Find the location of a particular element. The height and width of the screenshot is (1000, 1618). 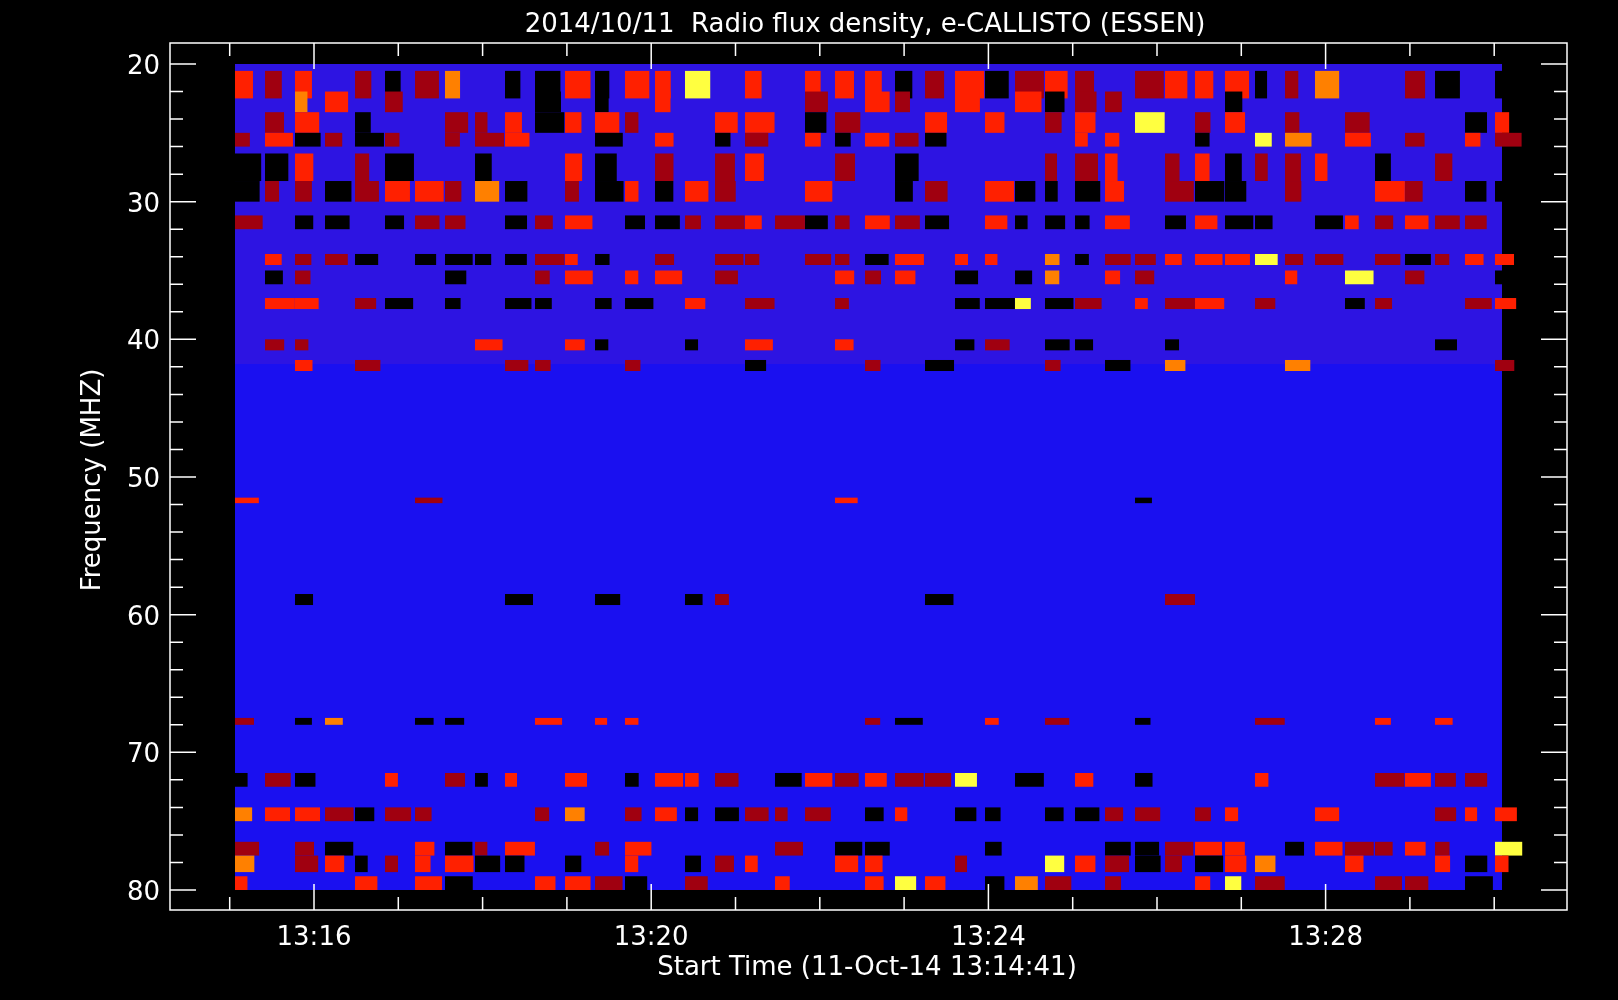

tick-label: 13:20 is located at coordinates (651, 936).